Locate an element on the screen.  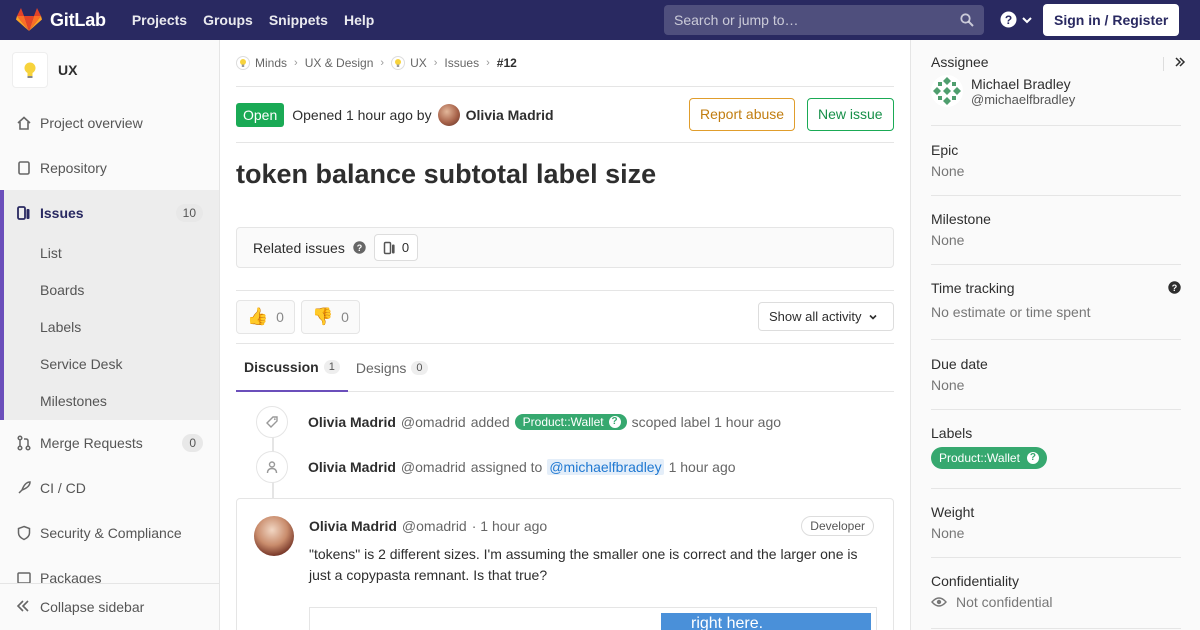
avatar is located at coordinates (274, 536).